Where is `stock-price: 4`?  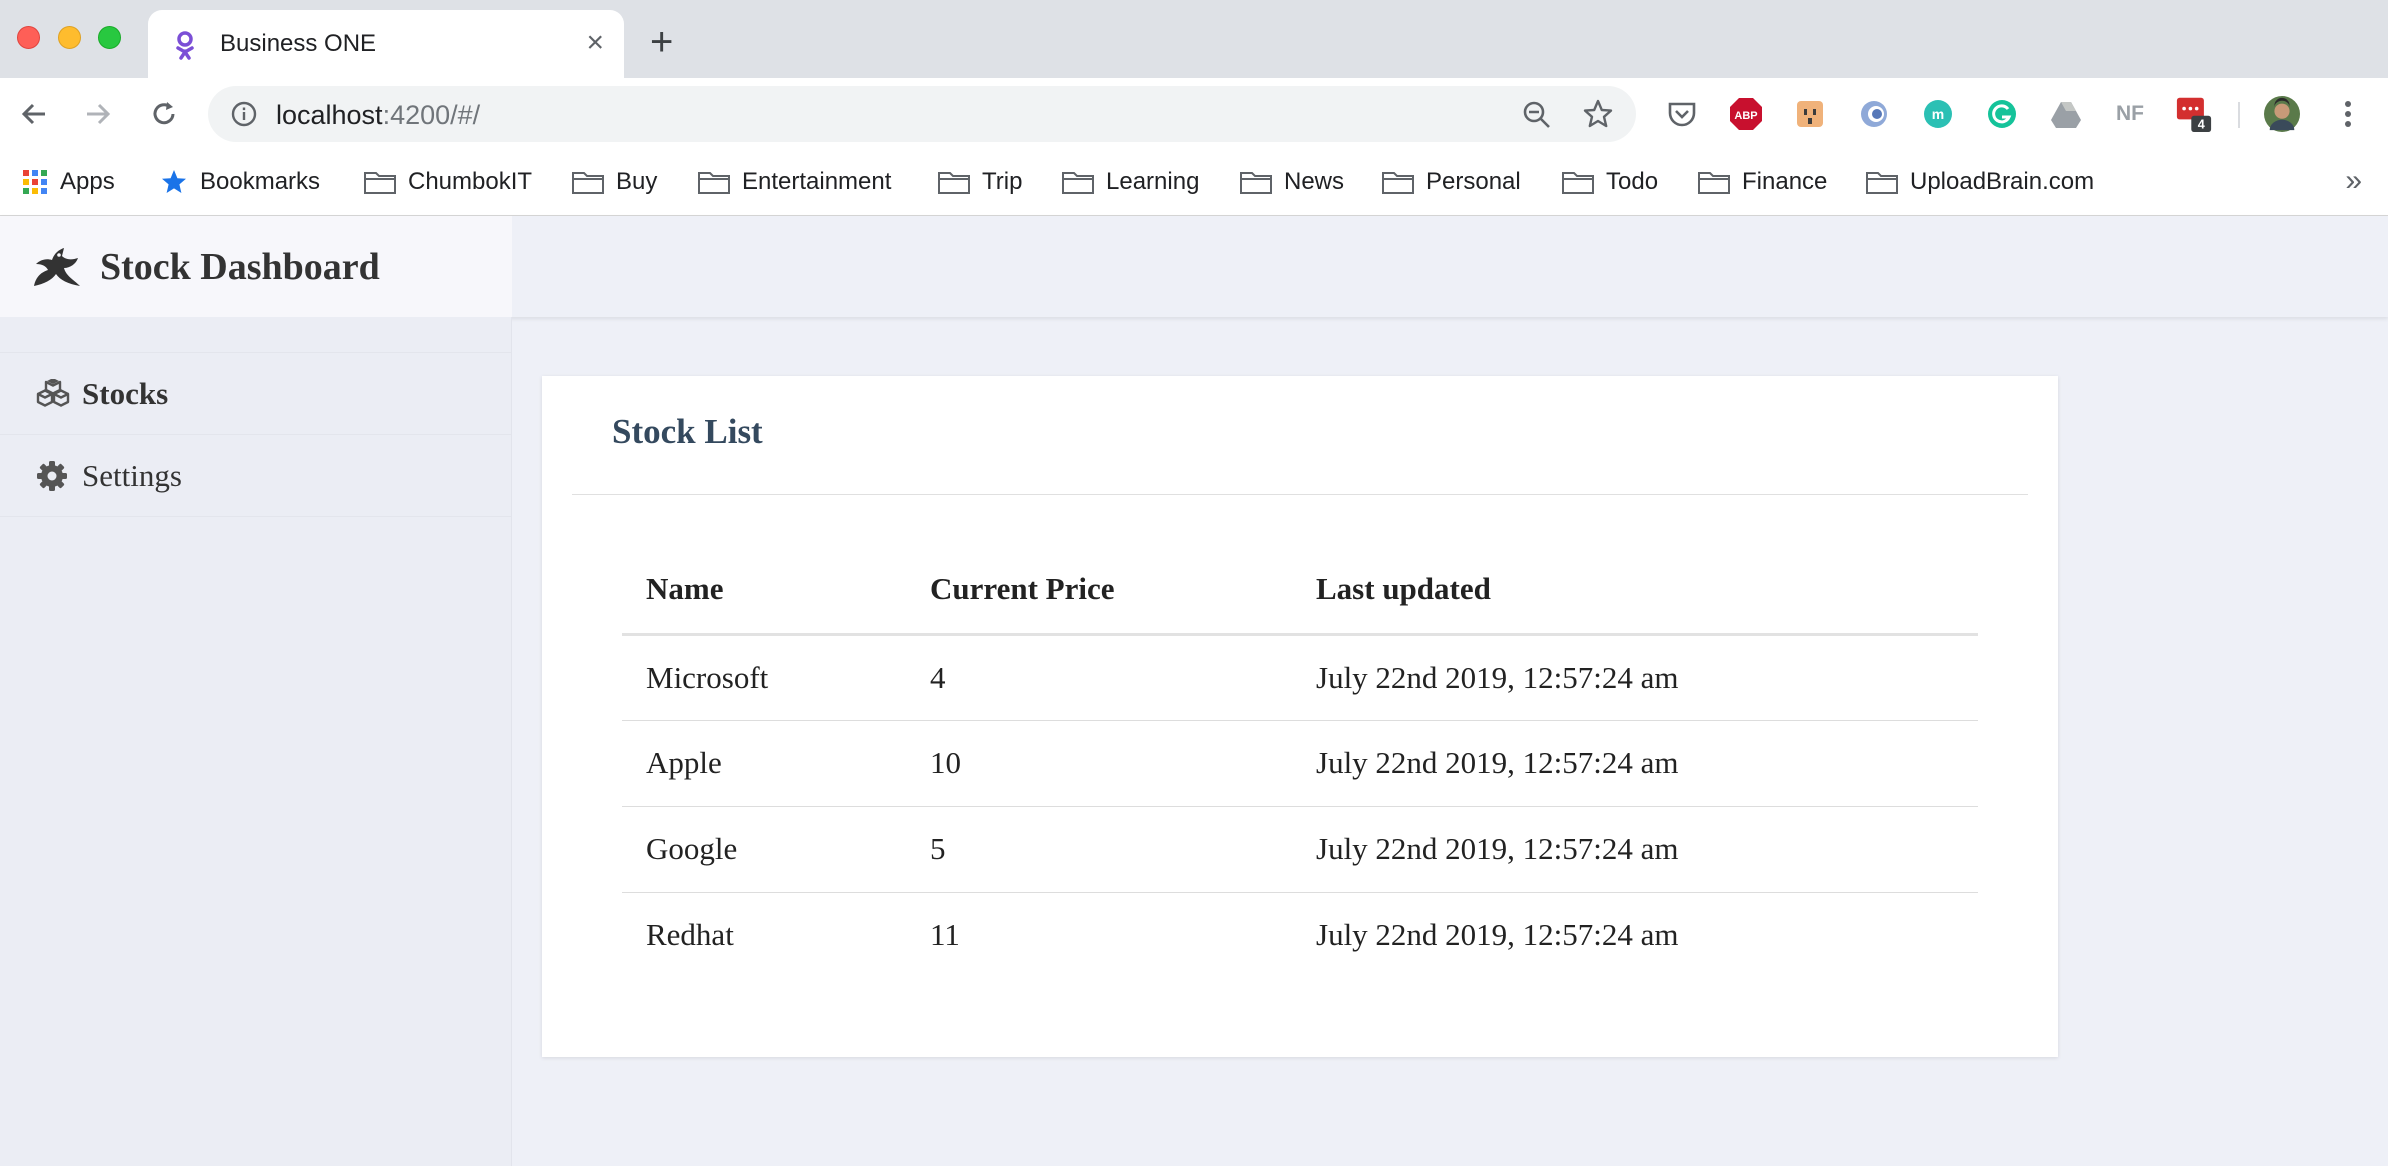 stock-price: 4 is located at coordinates (1099, 677).